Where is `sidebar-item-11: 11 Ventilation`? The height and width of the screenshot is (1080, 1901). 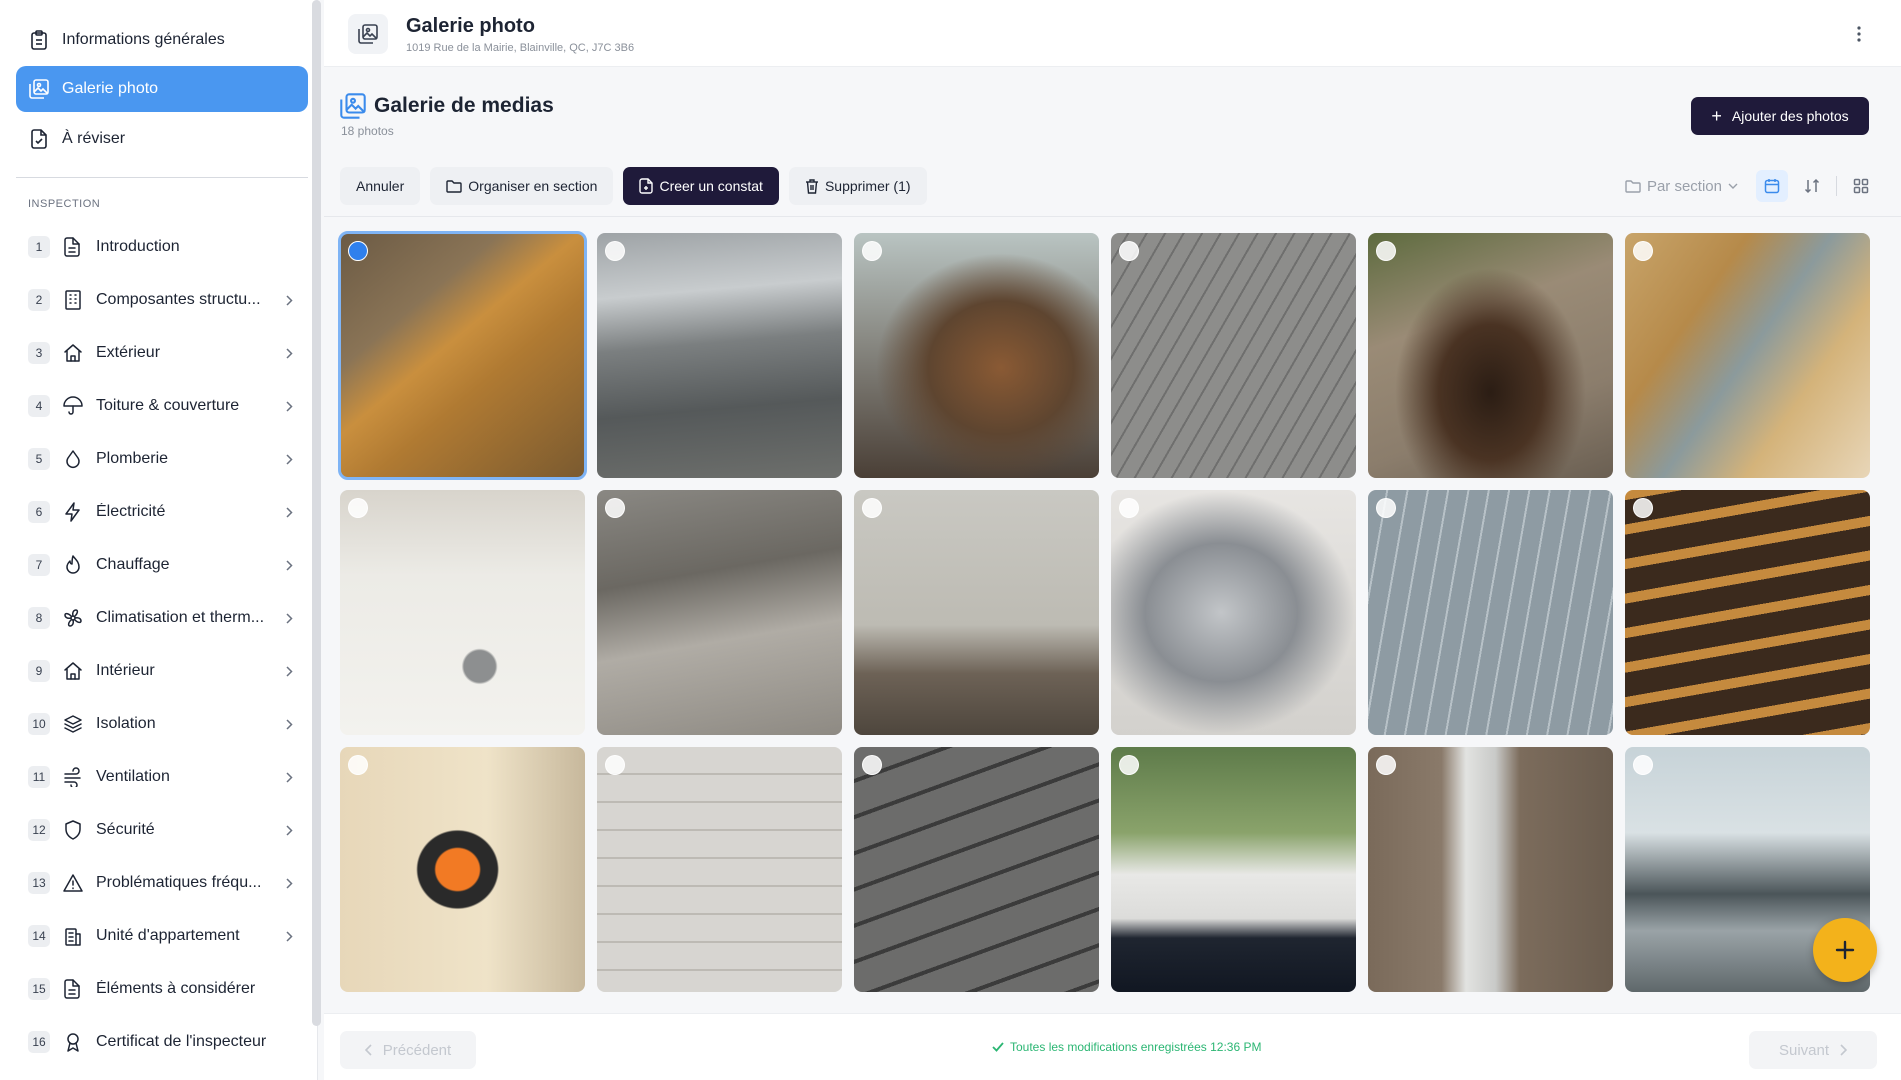
sidebar-item-11: 11 Ventilation is located at coordinates (163, 777).